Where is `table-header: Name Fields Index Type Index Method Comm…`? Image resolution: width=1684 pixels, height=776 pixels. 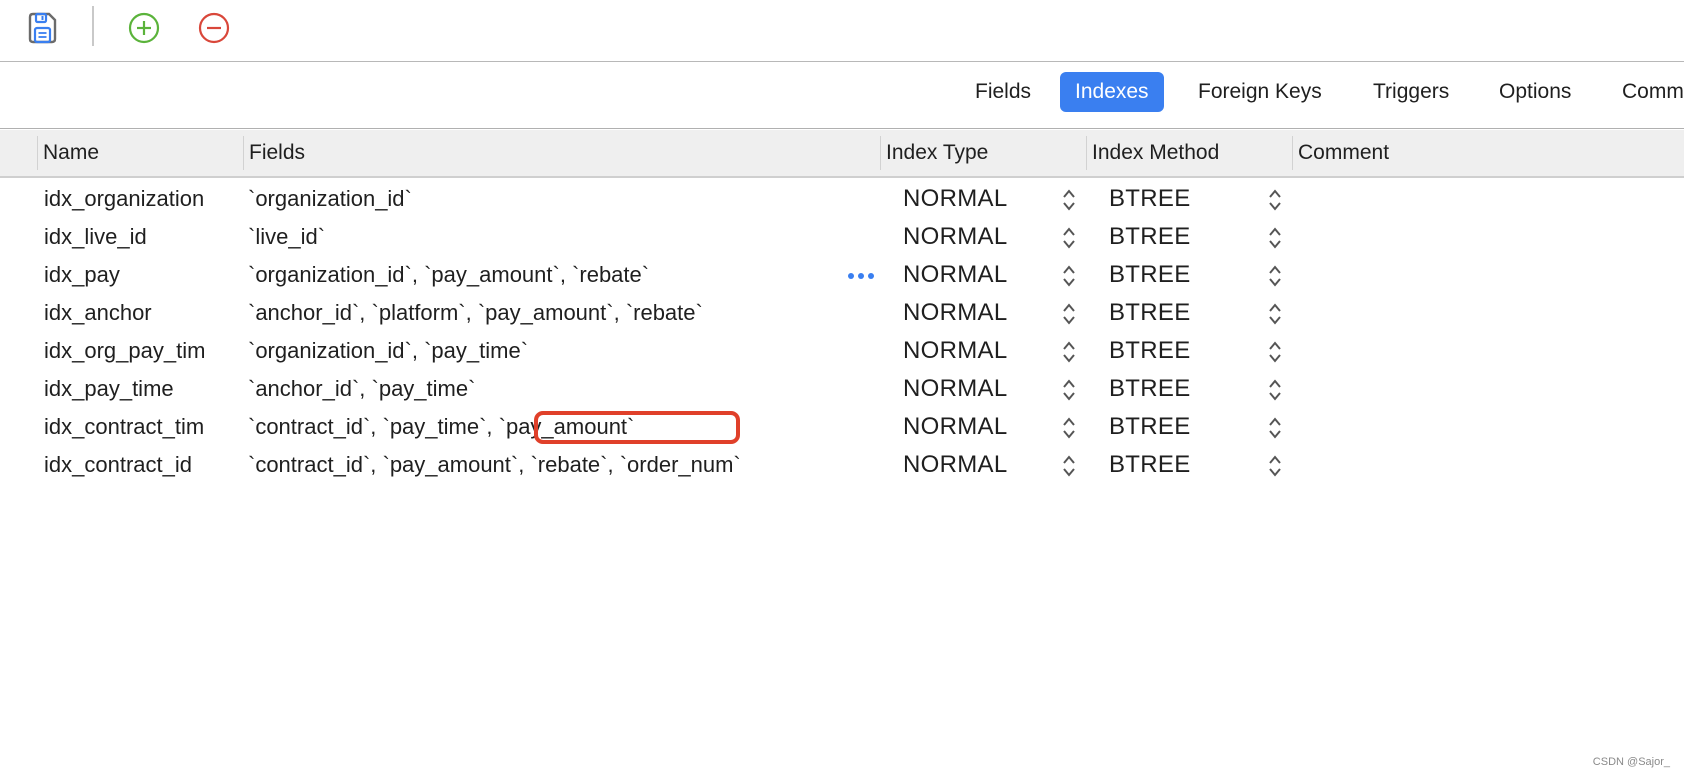 table-header: Name Fields Index Type Index Method Comm… is located at coordinates (842, 154).